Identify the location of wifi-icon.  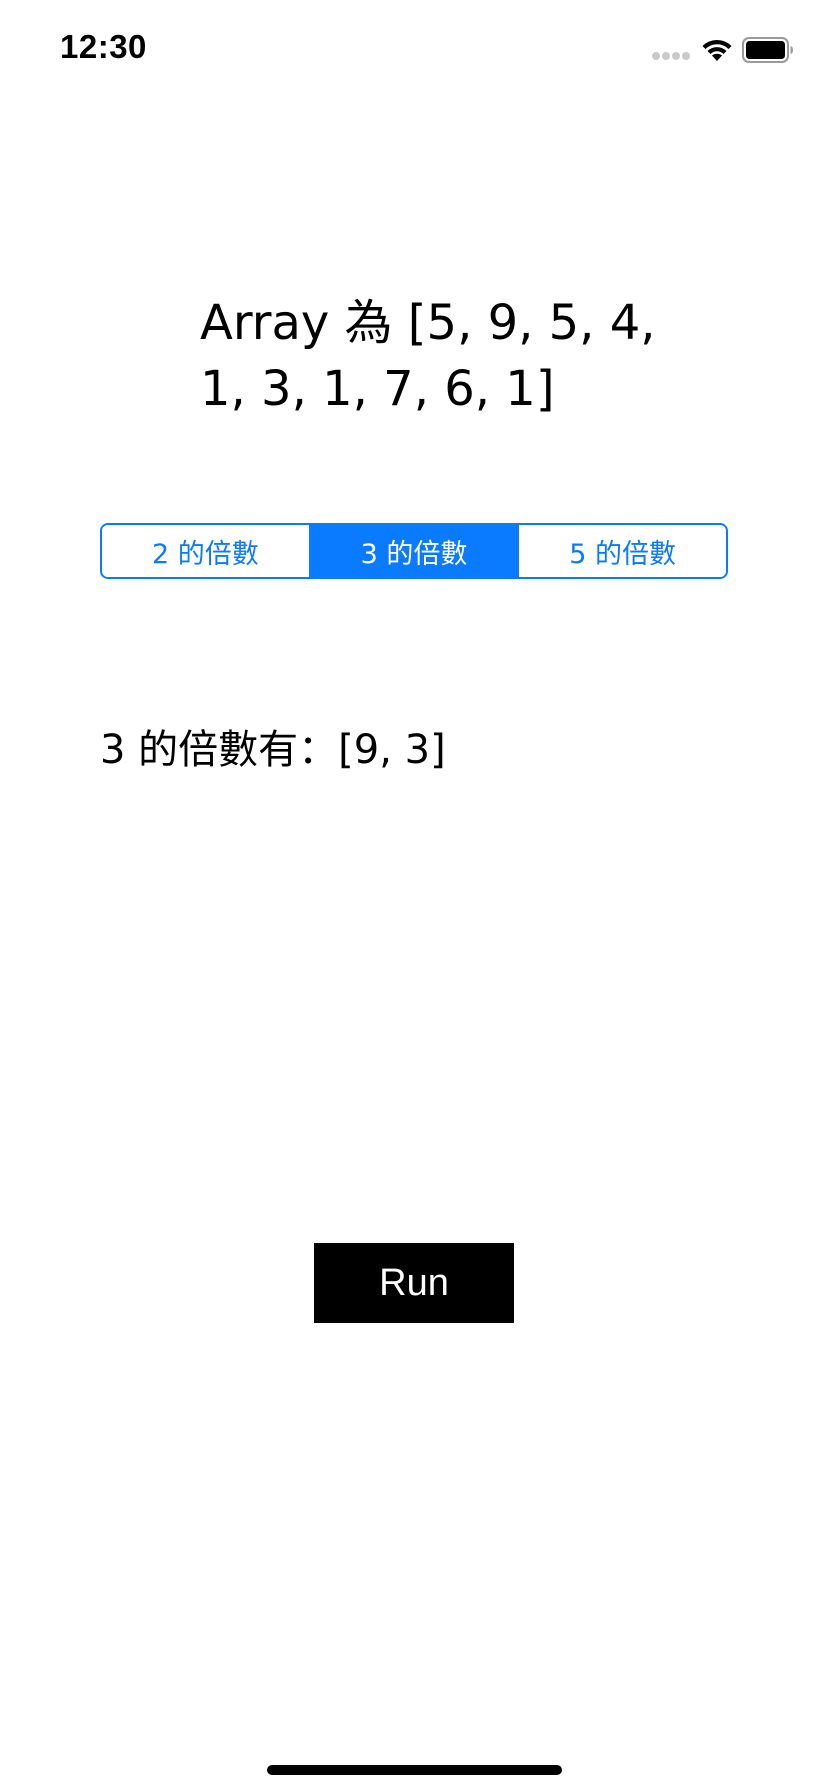
(717, 50).